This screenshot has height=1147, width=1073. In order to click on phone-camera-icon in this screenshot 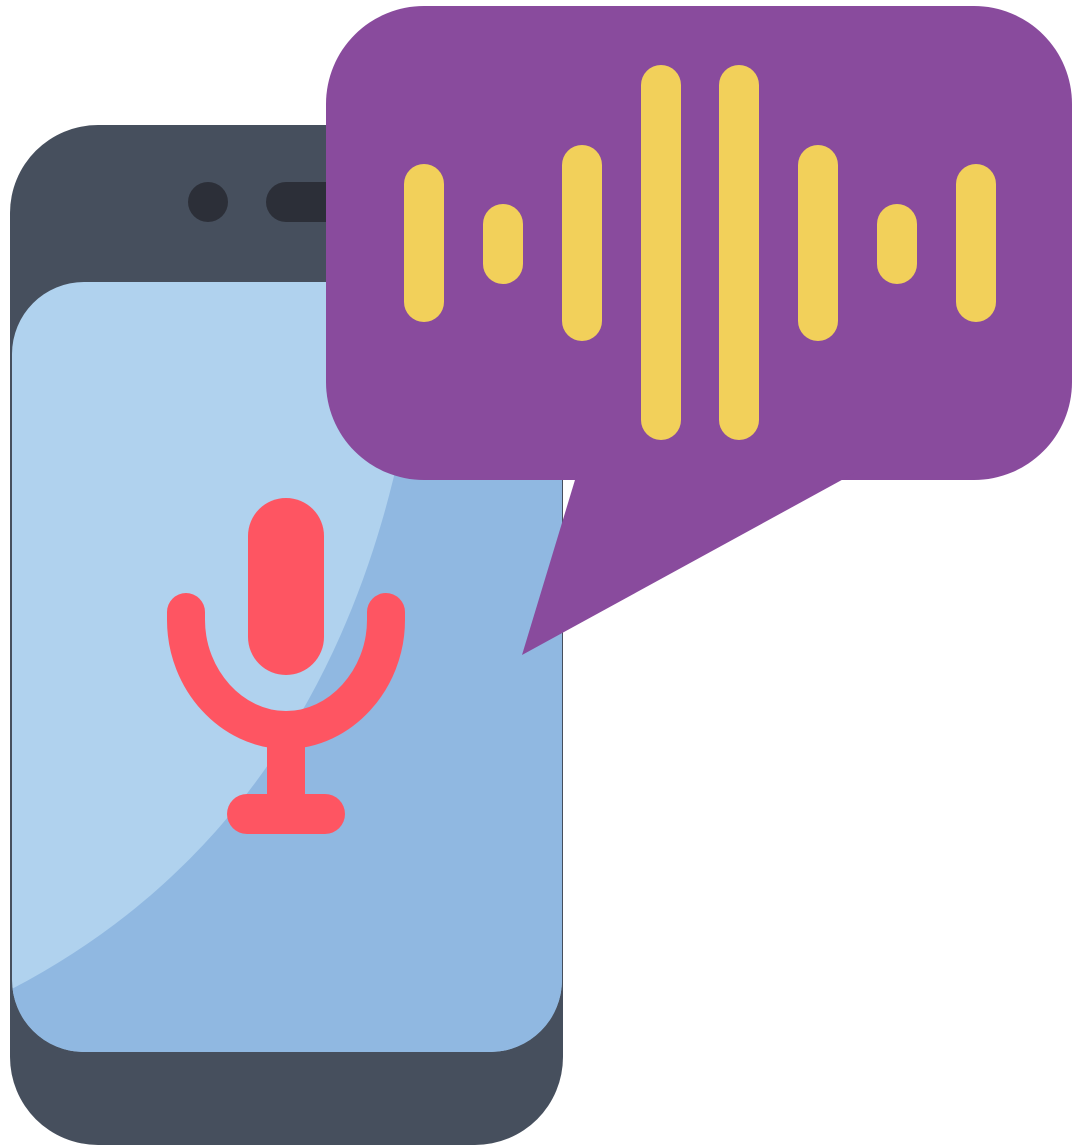, I will do `click(208, 202)`.